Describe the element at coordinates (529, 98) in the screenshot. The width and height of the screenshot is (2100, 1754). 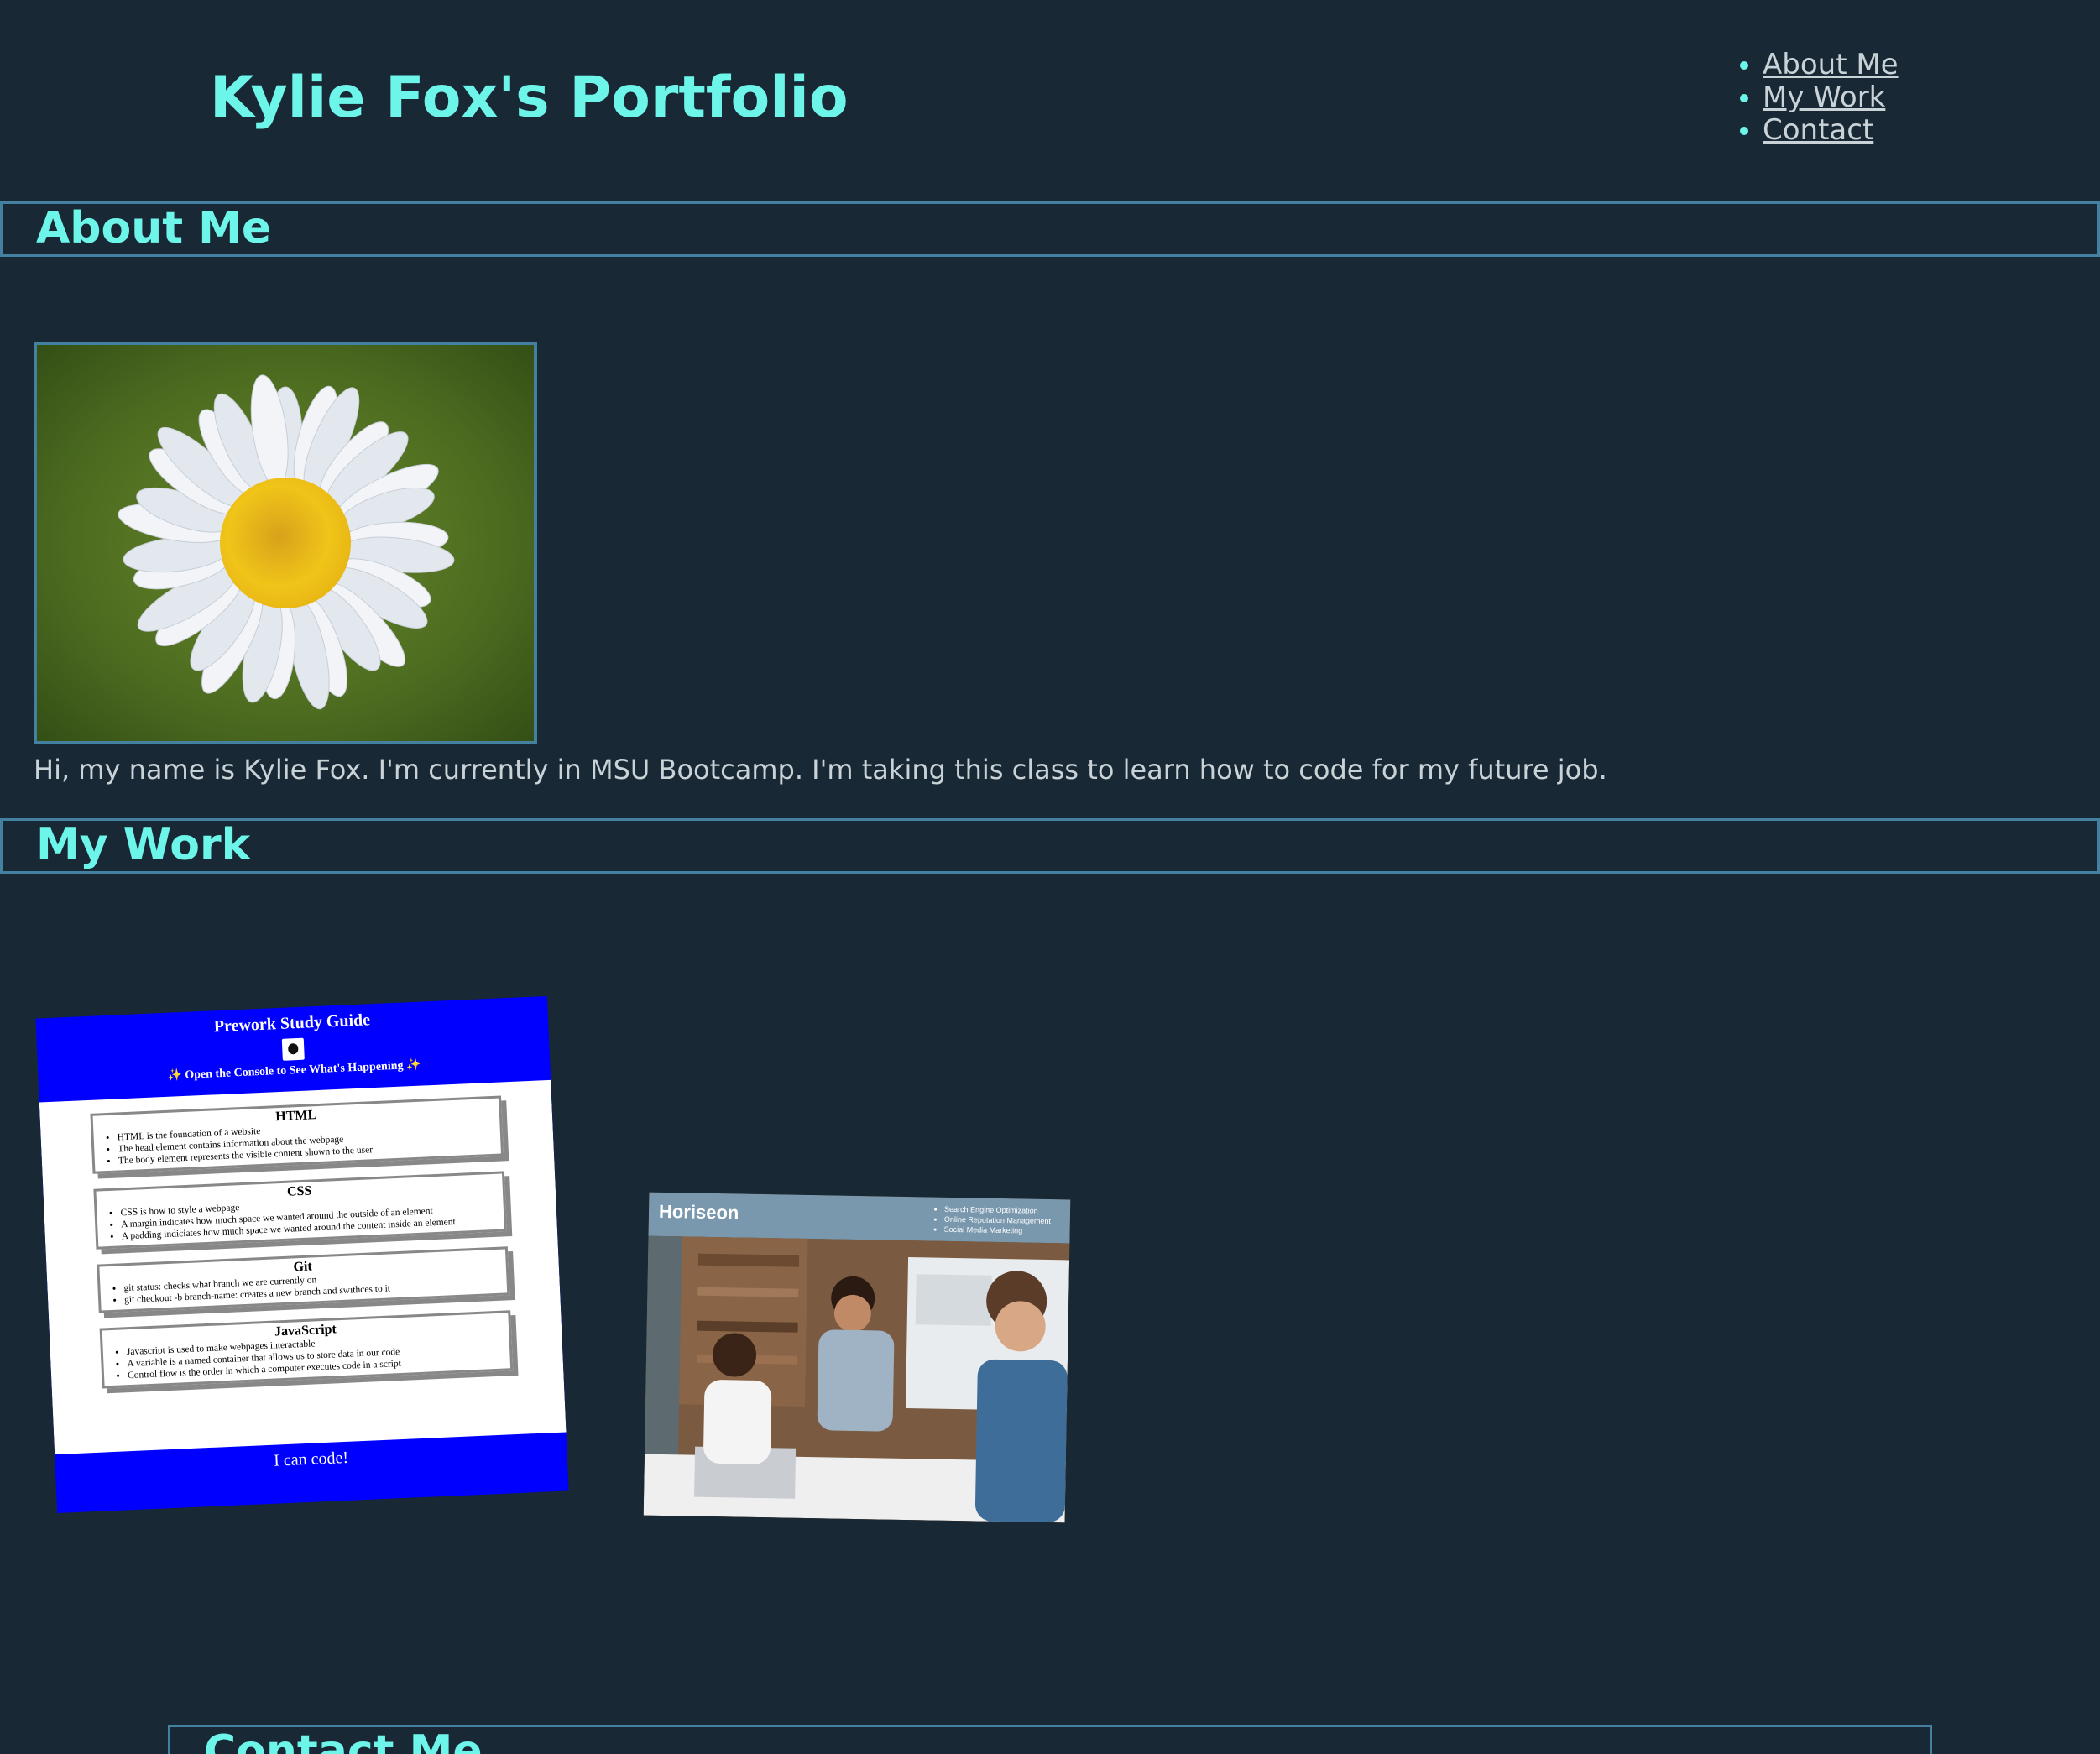
I see `site-title: Kylie Fox's Portfolio` at that location.